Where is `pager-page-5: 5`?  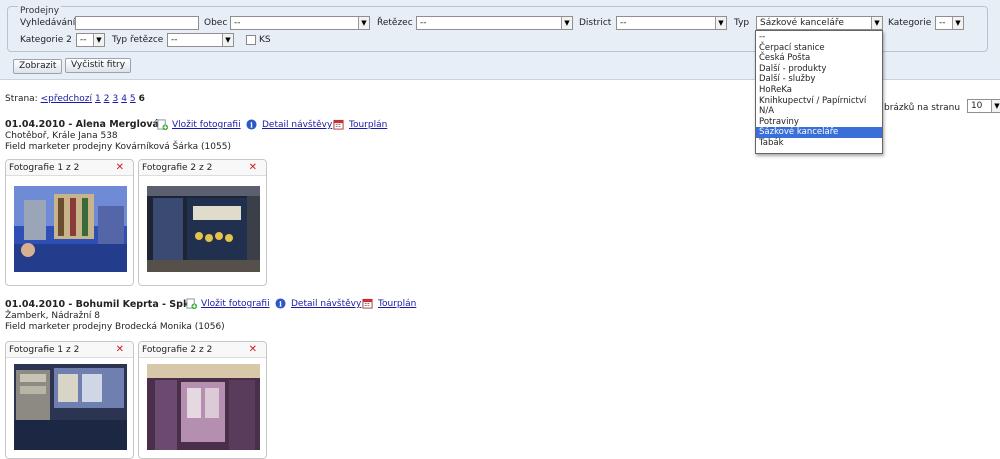 pager-page-5: 5 is located at coordinates (133, 99).